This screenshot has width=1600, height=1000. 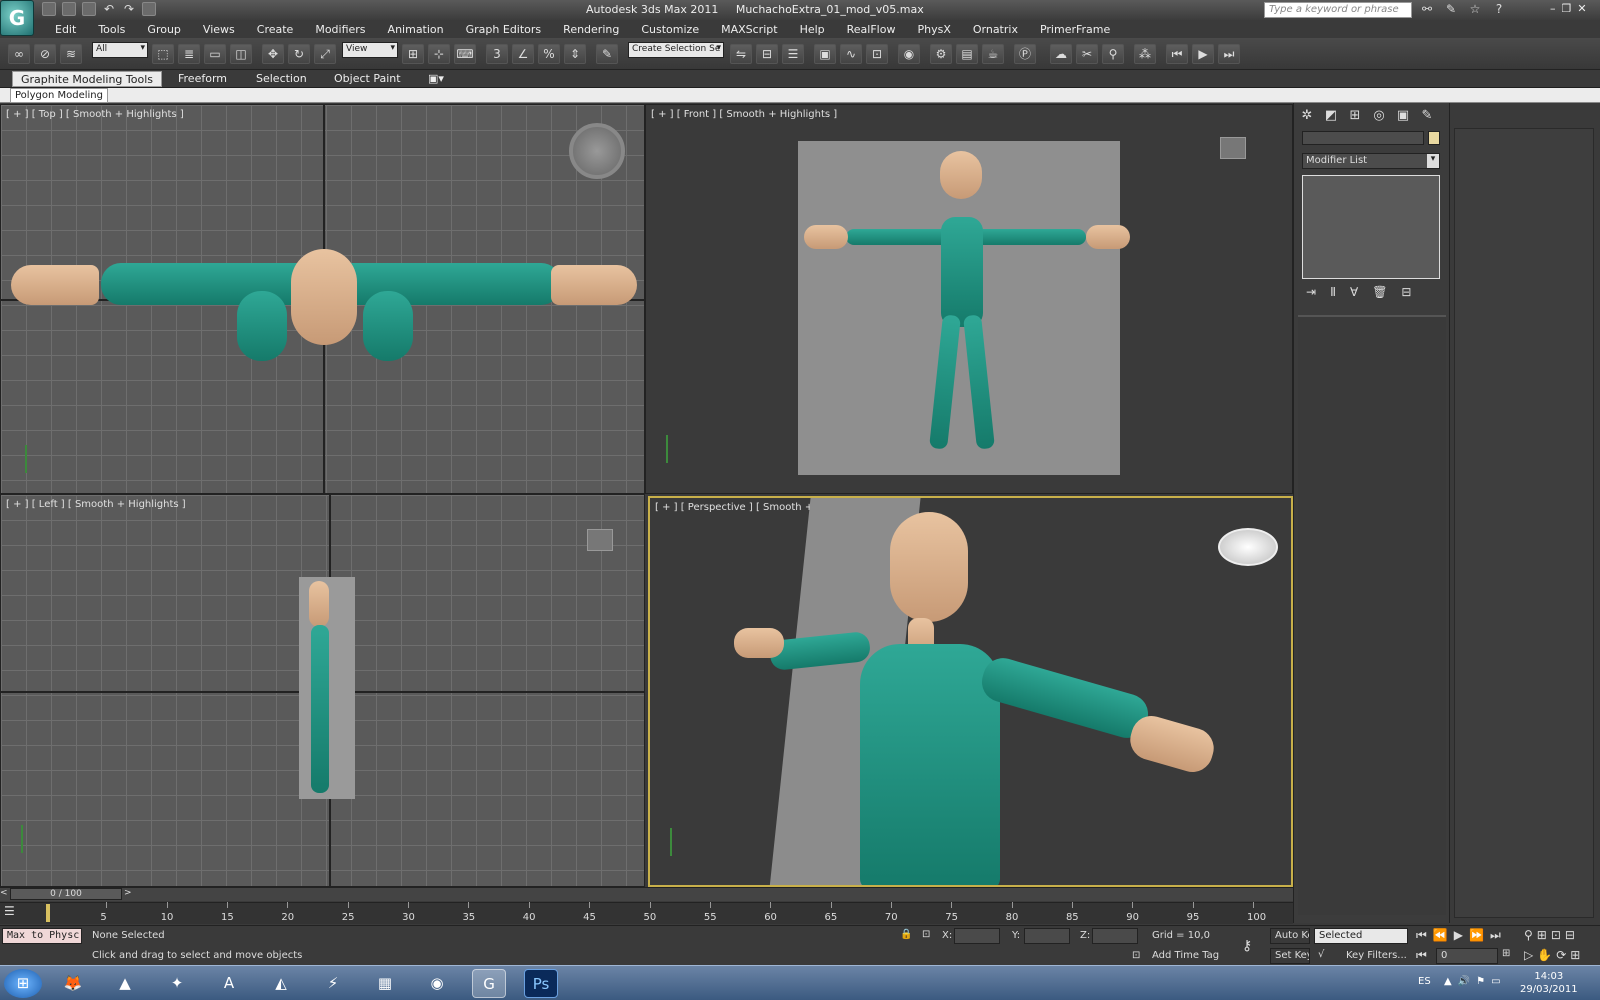 I want to click on realflow-icon: ☁, so click(x=1061, y=54).